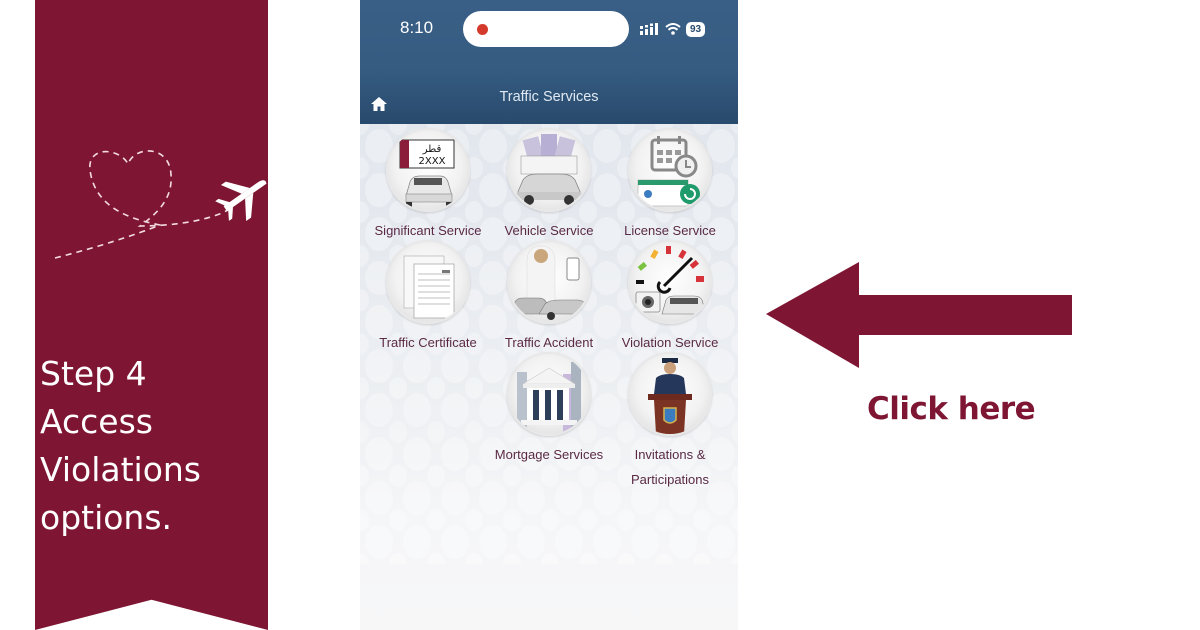  What do you see at coordinates (696, 29) in the screenshot?
I see `battery-level: 93` at bounding box center [696, 29].